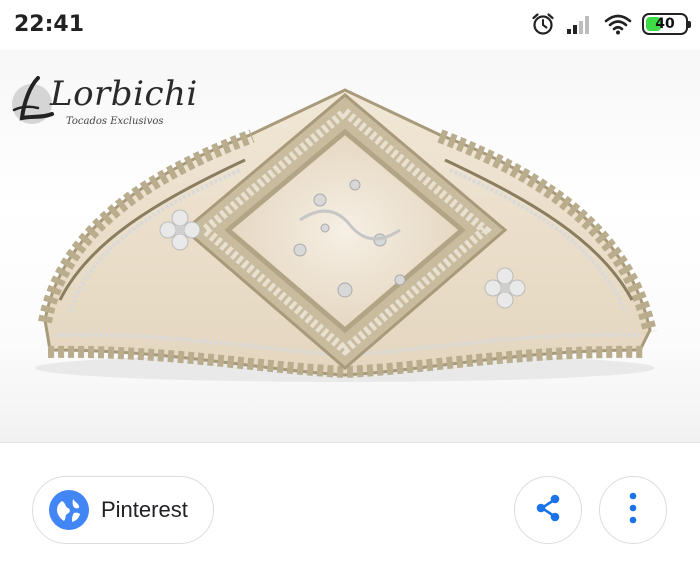 This screenshot has height=566, width=700. I want to click on wifi-icon, so click(618, 24).